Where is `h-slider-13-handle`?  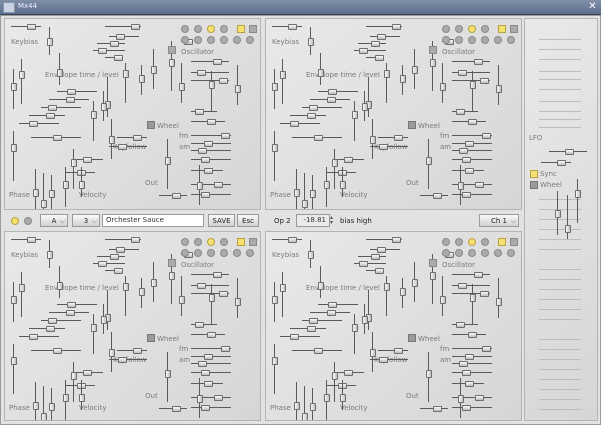
h-slider-13-handle is located at coordinates (312, 116).